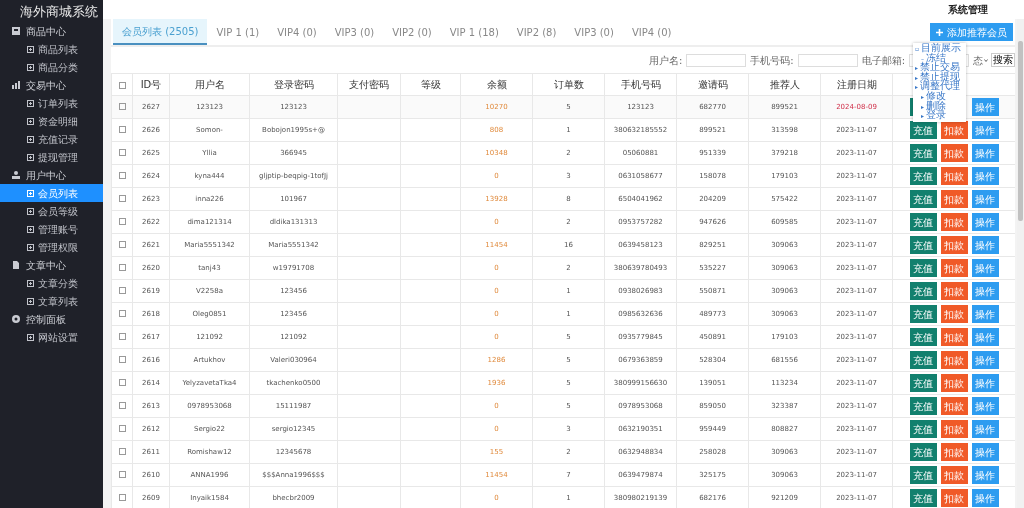 Image resolution: width=1024 pixels, height=508 pixels. Describe the element at coordinates (474, 32) in the screenshot. I see `tab: VIP 1 (18)` at that location.